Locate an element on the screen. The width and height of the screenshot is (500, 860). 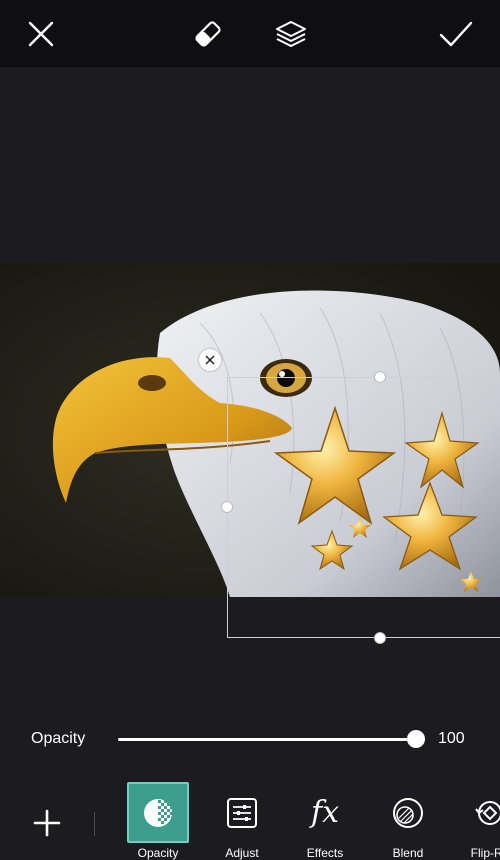
blend-icon is located at coordinates (408, 812).